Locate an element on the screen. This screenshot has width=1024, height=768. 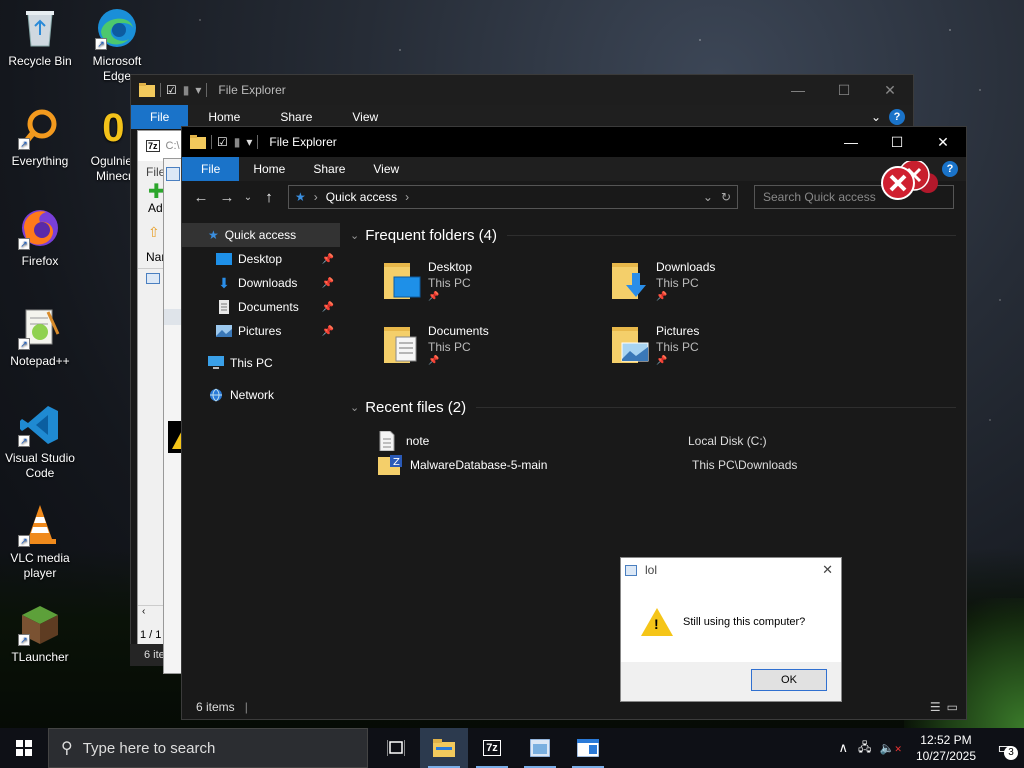
recent-files-header: ⌄ Recent files (2) is located at coordinates (653, 407).